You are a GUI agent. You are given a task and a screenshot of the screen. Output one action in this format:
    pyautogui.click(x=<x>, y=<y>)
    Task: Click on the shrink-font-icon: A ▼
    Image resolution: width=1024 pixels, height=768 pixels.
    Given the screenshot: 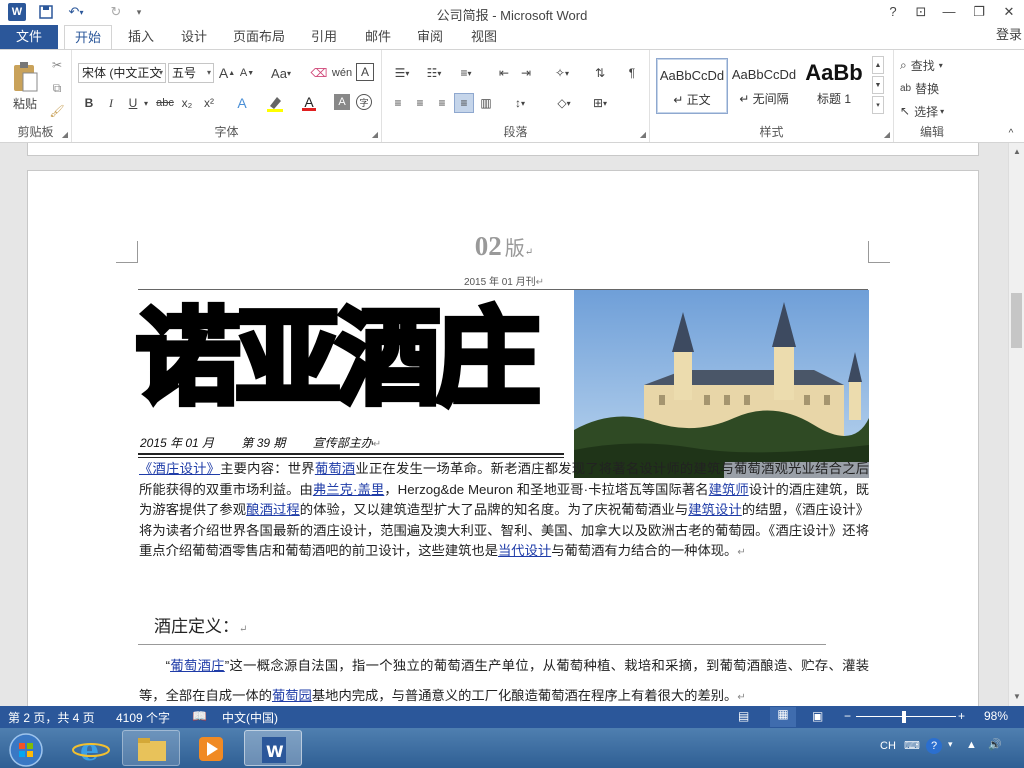 What is the action you would take?
    pyautogui.click(x=247, y=73)
    